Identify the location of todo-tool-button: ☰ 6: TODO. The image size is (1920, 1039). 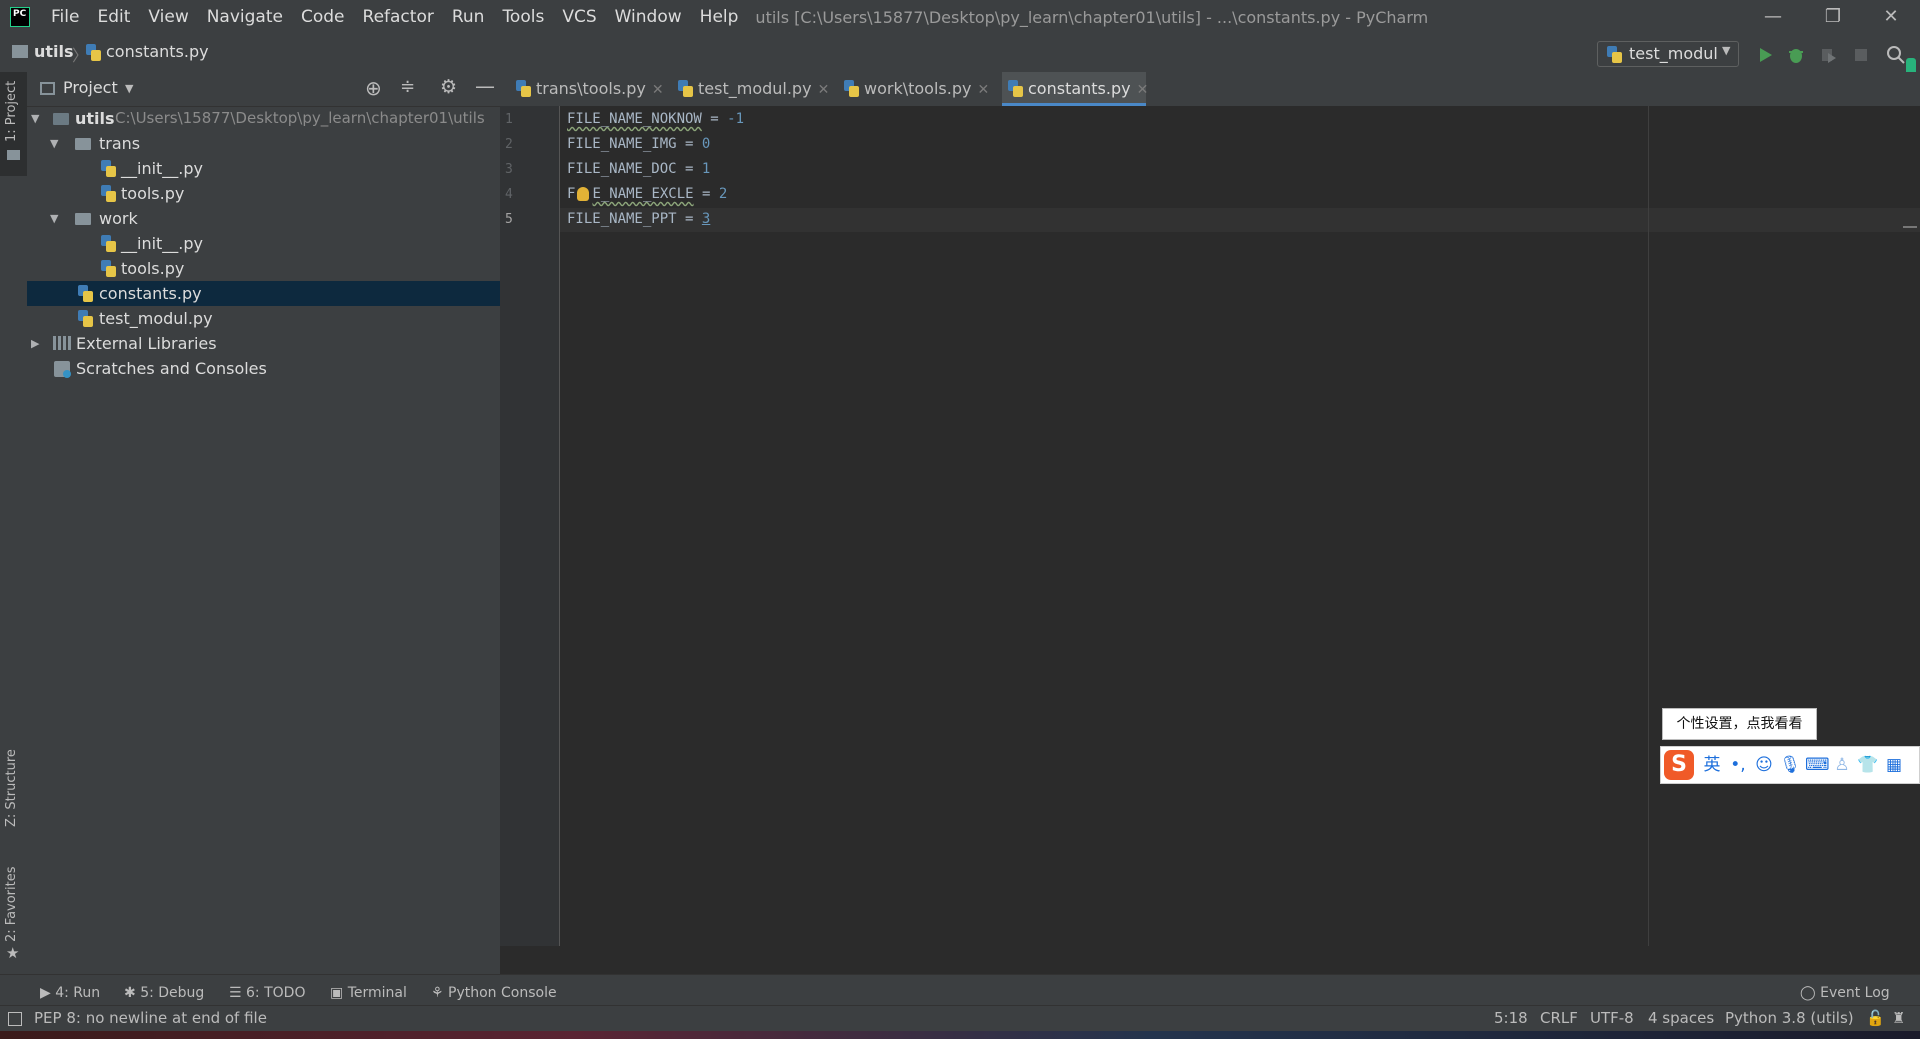
(267, 993).